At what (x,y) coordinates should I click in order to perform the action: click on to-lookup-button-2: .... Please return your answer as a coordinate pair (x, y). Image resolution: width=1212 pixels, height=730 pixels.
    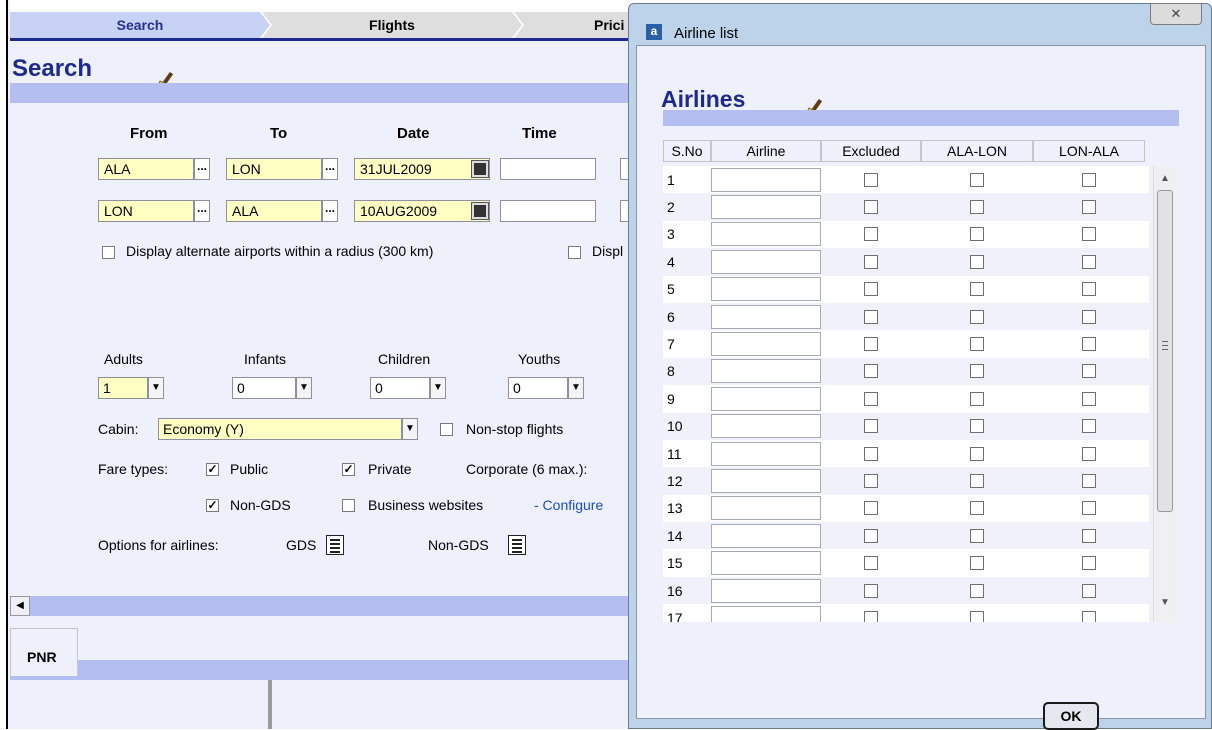
    Looking at the image, I should click on (330, 211).